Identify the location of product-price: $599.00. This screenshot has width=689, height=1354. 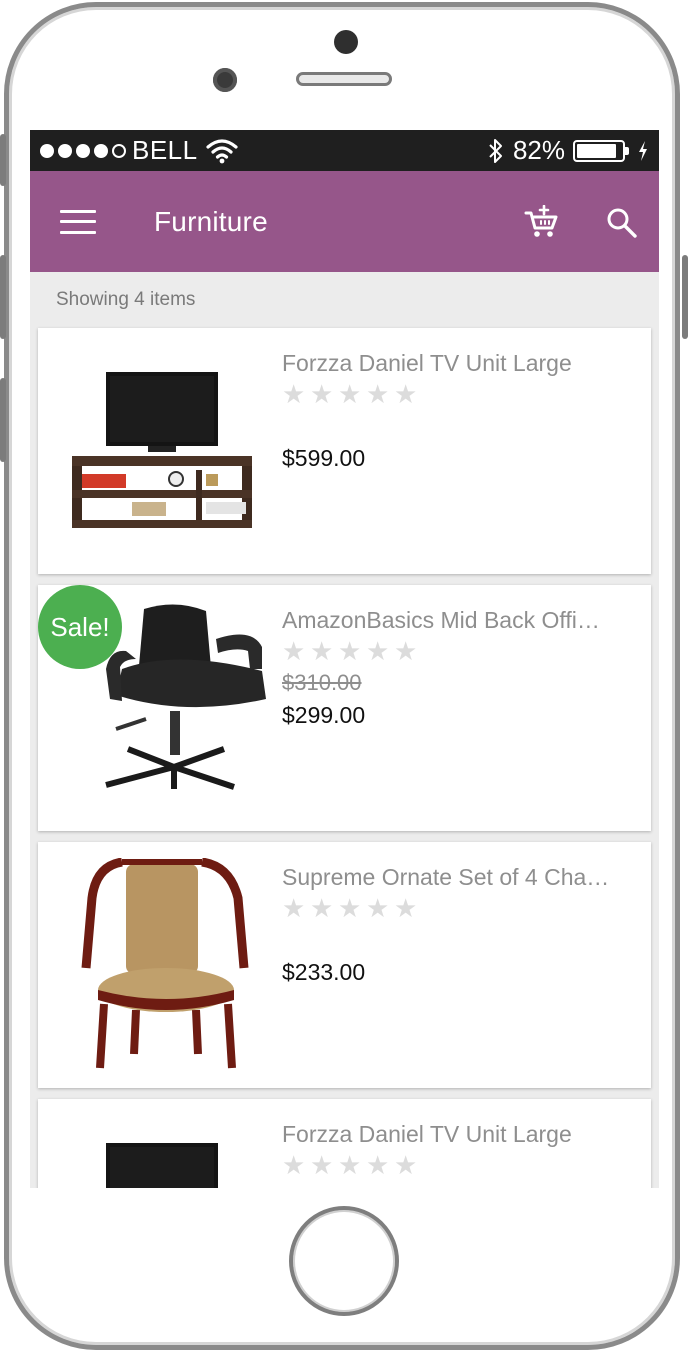
(324, 458).